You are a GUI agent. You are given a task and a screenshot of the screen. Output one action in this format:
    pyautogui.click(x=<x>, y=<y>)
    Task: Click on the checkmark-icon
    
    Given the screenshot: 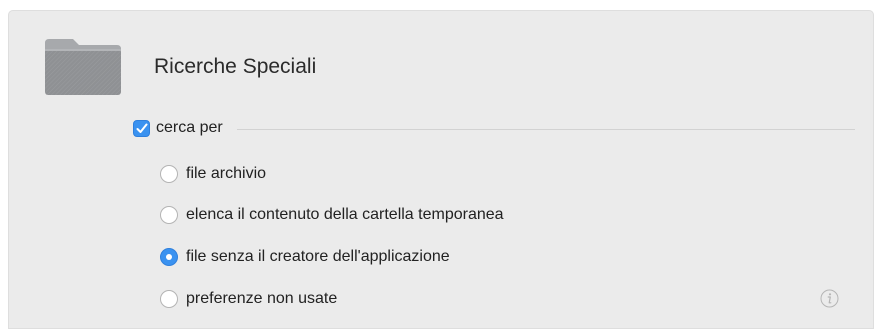 What is the action you would take?
    pyautogui.click(x=141, y=128)
    